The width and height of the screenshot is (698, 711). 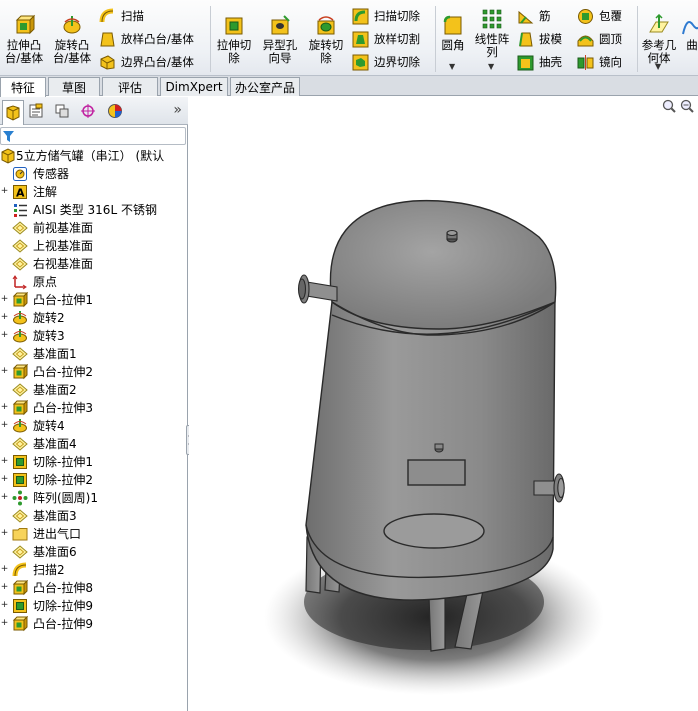 I want to click on tree-item: AISI 类型 316L 不锈钢, so click(x=94, y=210).